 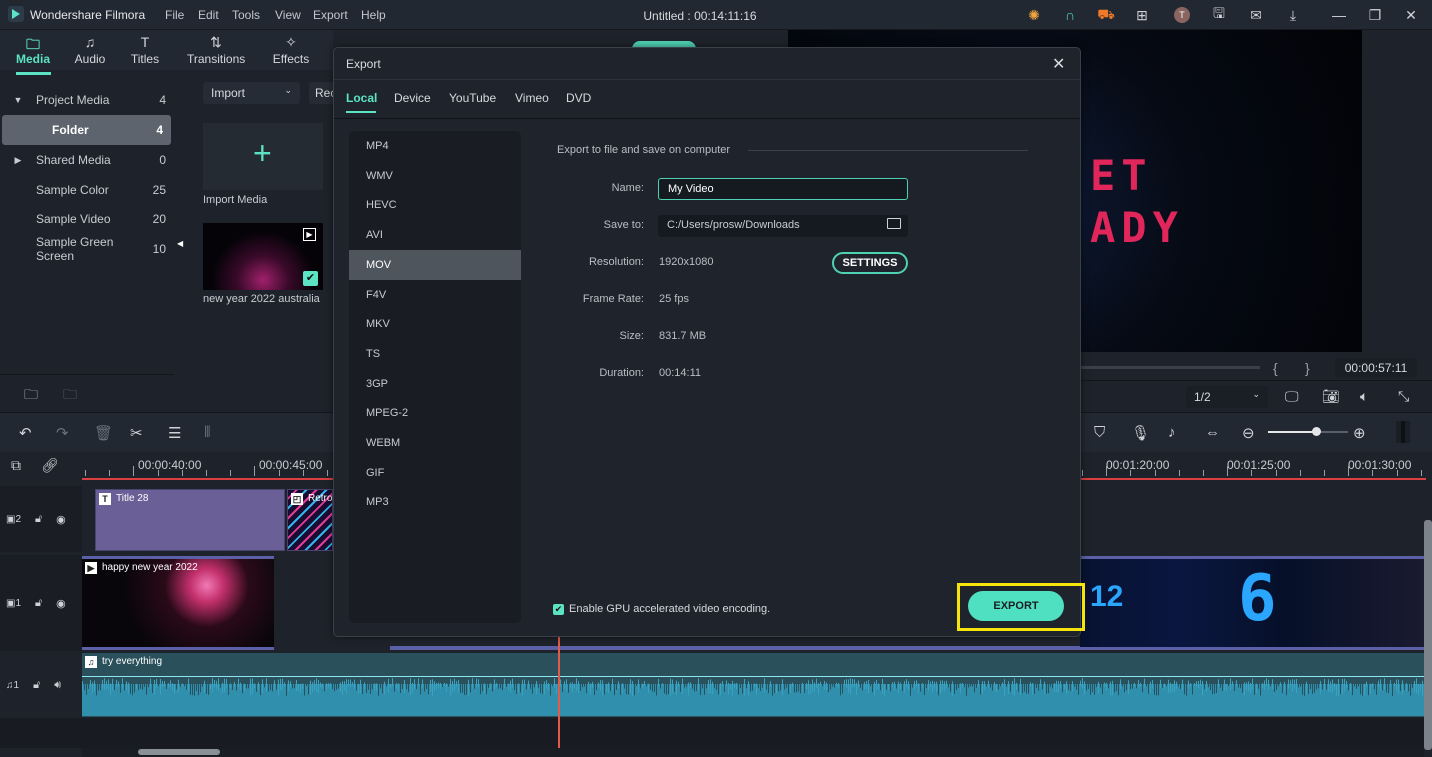 I want to click on microphone-icon: 🎙︎, so click(x=1140, y=433).